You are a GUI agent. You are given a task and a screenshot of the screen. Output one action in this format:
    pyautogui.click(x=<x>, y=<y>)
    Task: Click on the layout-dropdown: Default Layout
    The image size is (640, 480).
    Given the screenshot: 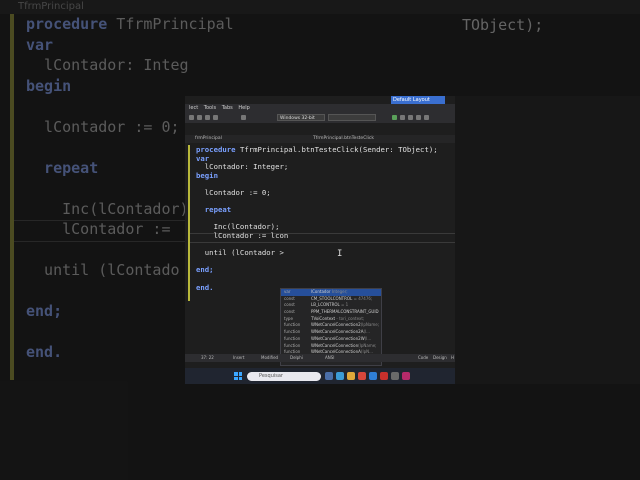 What is the action you would take?
    pyautogui.click(x=418, y=100)
    